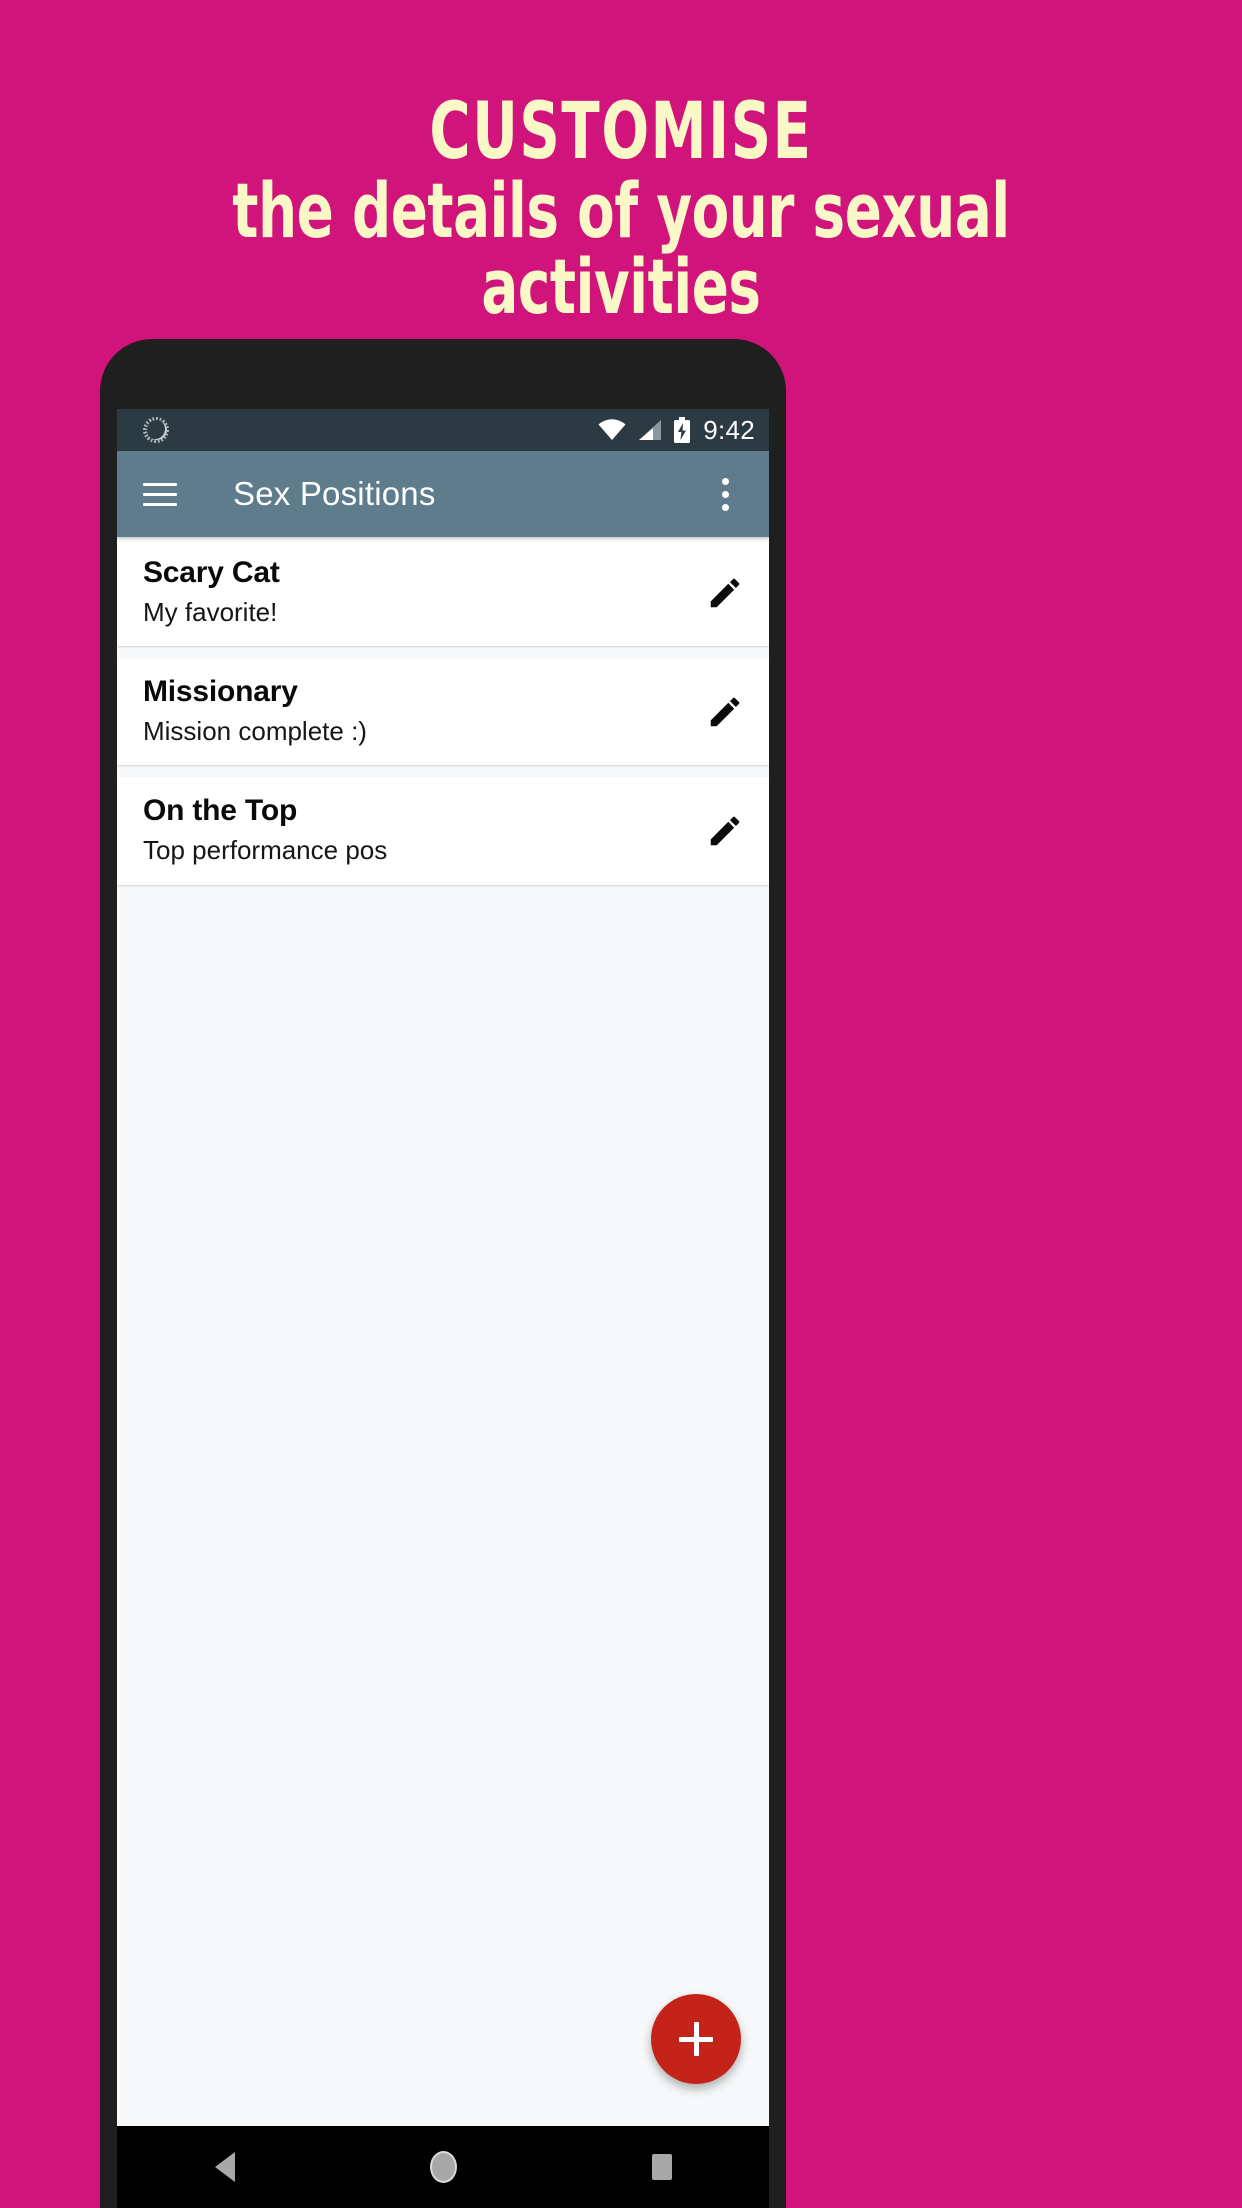  What do you see at coordinates (443, 494) in the screenshot?
I see `app-bar: Sex Positions` at bounding box center [443, 494].